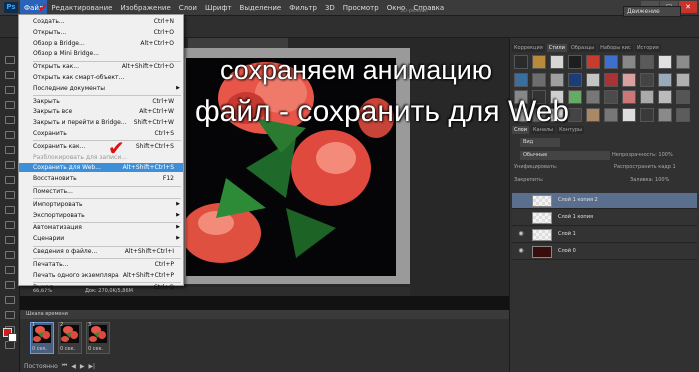  I want to click on propagate-frame-checkbox: Распространить кадр 1, so click(645, 167).